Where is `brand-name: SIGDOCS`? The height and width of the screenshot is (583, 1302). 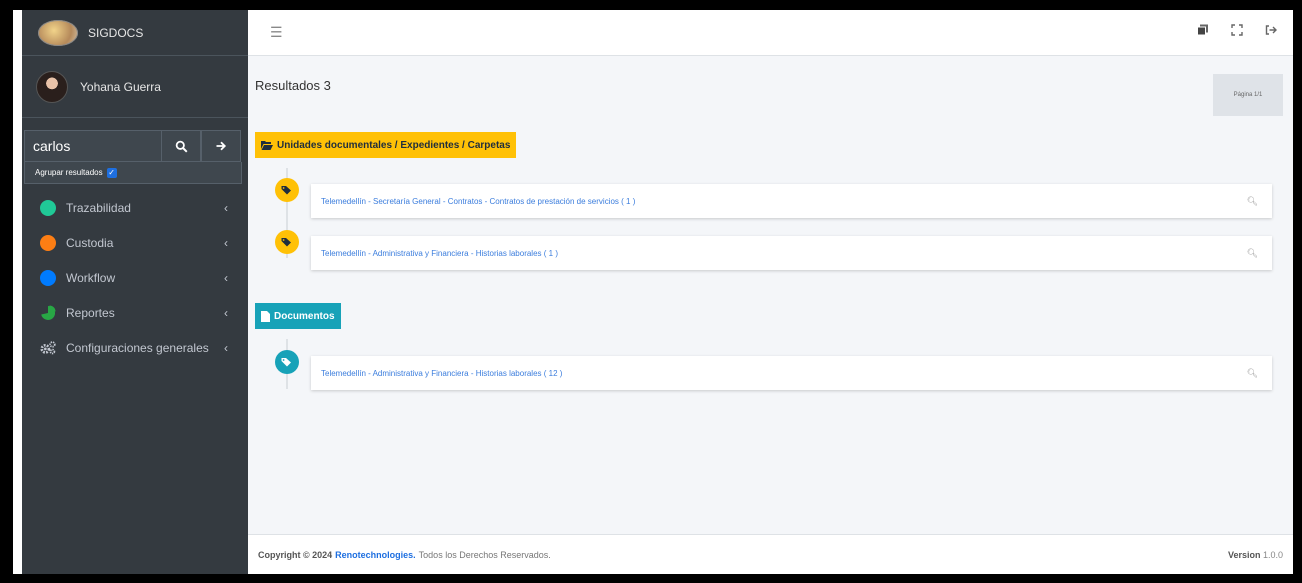 brand-name: SIGDOCS is located at coordinates (116, 32).